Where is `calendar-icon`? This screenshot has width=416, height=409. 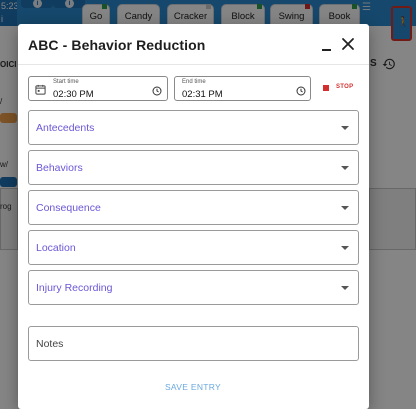 calendar-icon is located at coordinates (40, 89).